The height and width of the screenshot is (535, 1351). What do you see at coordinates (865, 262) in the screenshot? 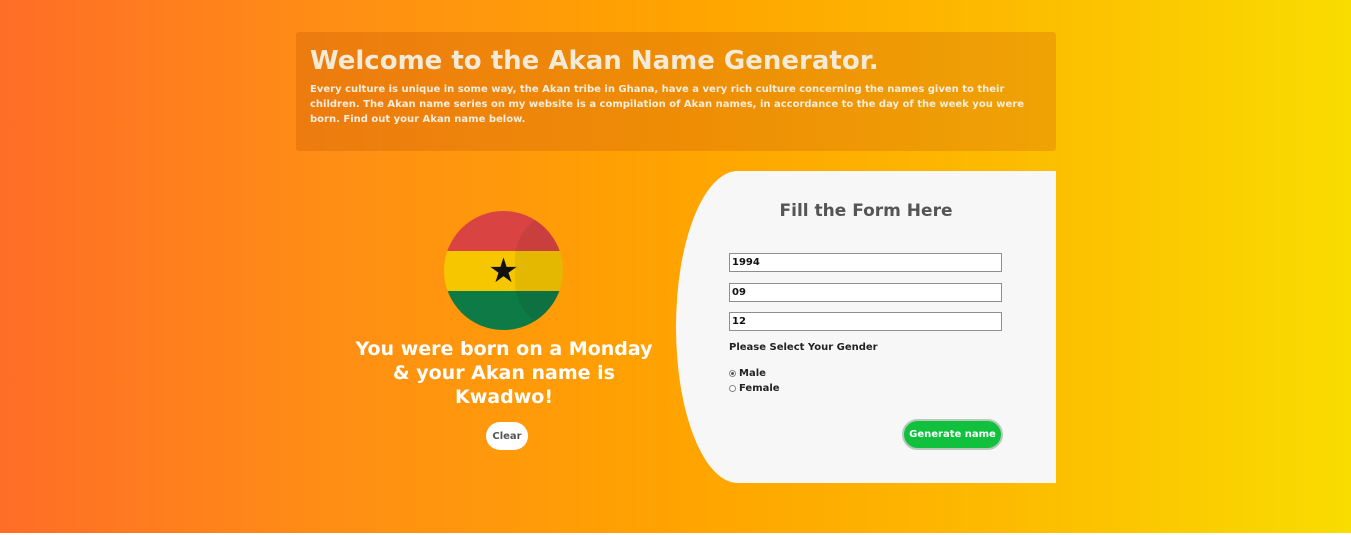
I see `year-input` at bounding box center [865, 262].